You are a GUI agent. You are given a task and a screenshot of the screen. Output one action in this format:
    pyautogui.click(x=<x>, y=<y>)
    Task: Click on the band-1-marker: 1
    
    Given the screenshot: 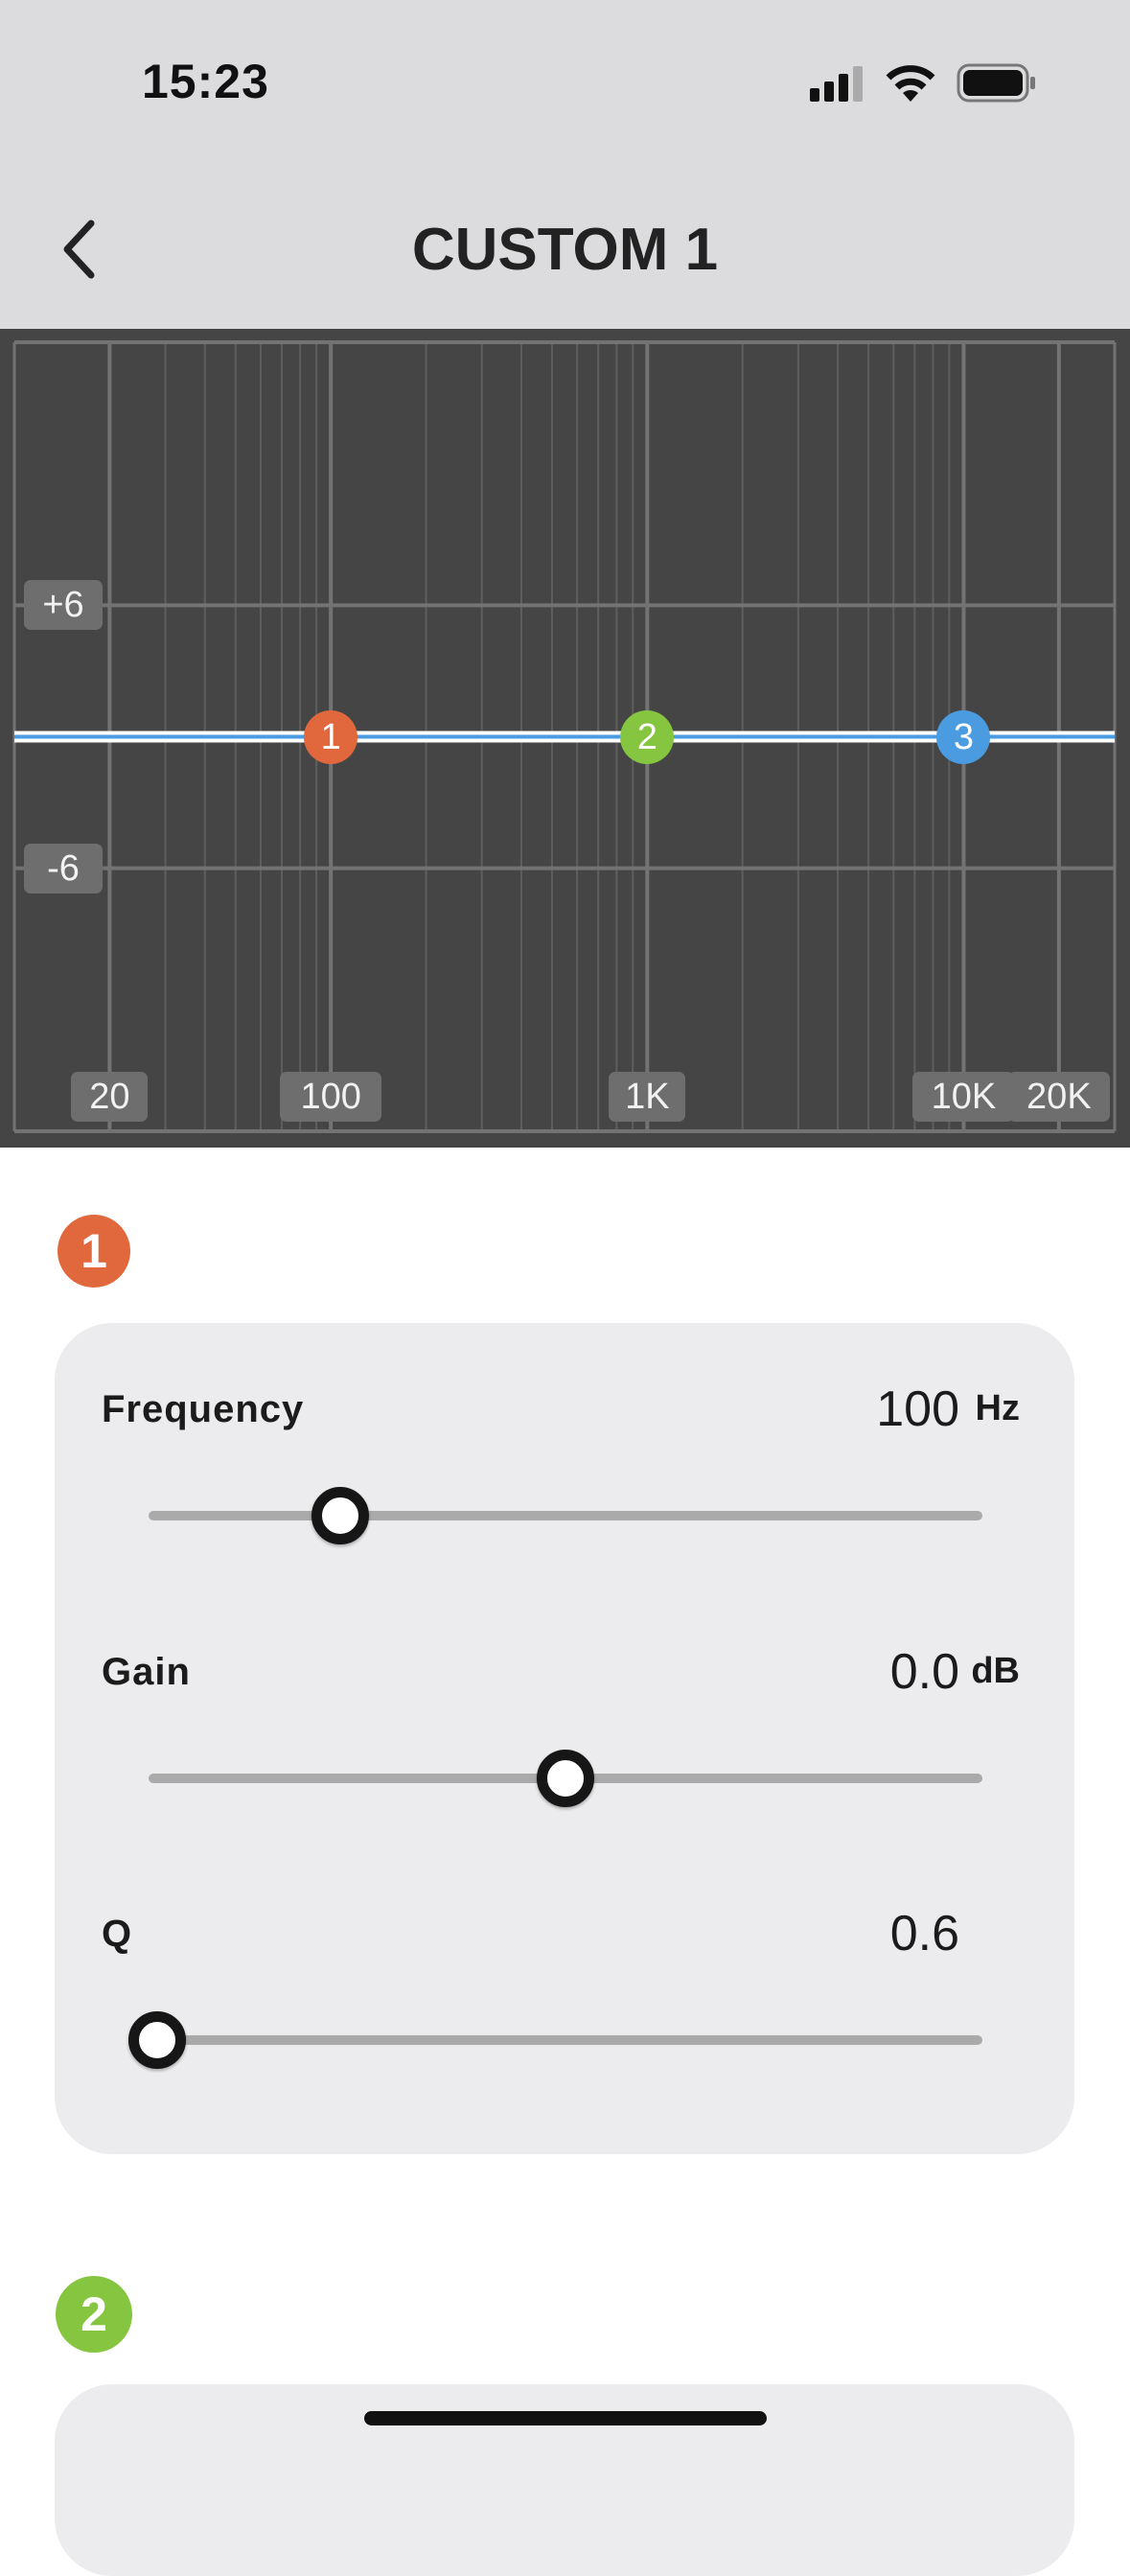 What is the action you would take?
    pyautogui.click(x=331, y=737)
    